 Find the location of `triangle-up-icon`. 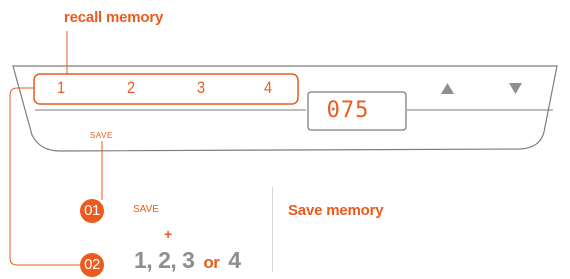

triangle-up-icon is located at coordinates (447, 88).